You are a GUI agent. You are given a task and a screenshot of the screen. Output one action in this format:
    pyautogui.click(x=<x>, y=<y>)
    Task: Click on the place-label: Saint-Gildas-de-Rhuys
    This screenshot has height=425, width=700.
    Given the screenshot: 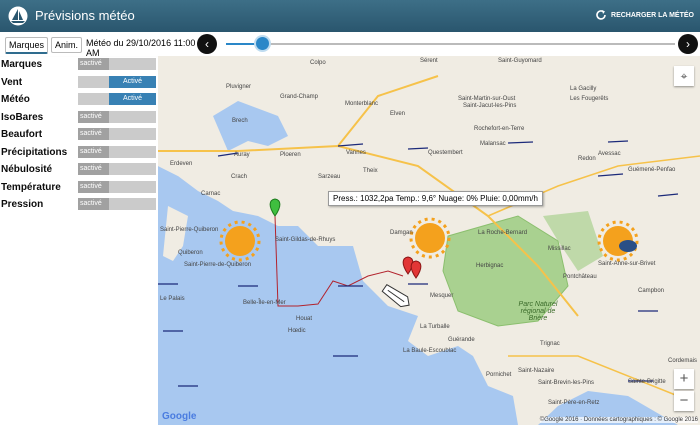 What is the action you would take?
    pyautogui.click(x=305, y=240)
    